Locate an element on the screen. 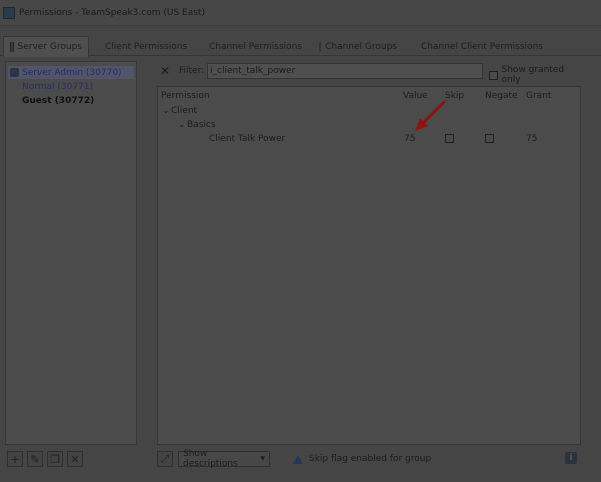  tab-channel-client-permissions: Channel Client Permissions is located at coordinates (478, 46).